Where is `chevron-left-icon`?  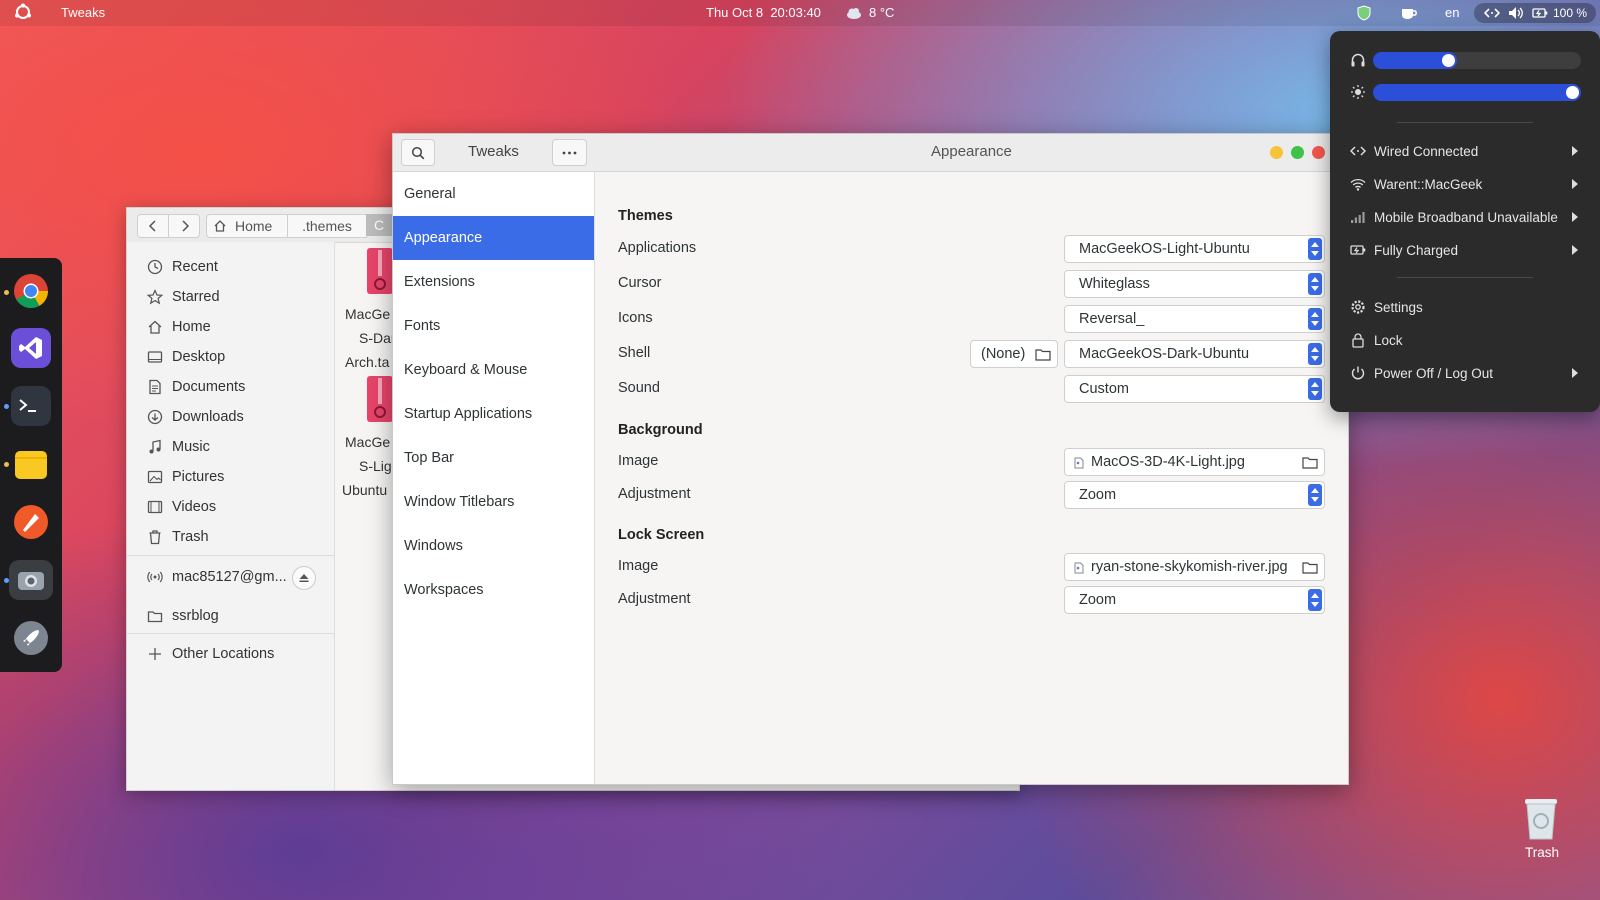
chevron-left-icon is located at coordinates (152, 226).